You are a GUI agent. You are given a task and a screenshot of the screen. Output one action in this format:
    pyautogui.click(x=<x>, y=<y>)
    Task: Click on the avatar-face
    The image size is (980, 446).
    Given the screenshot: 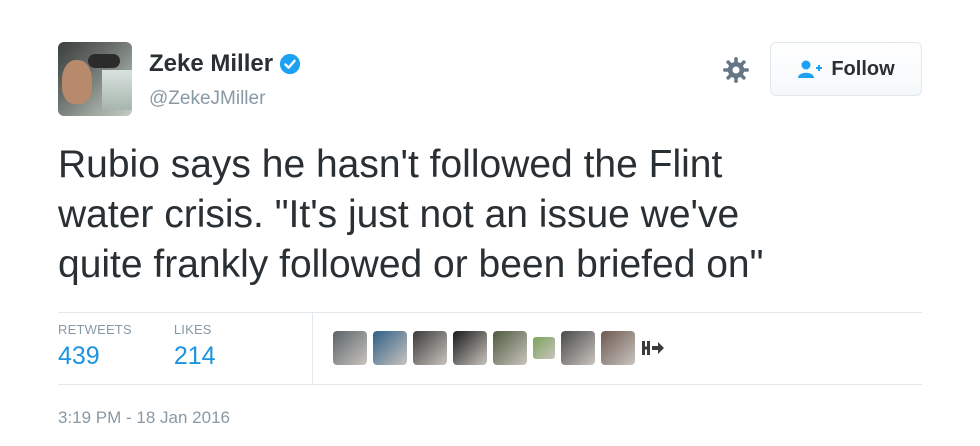 What is the action you would take?
    pyautogui.click(x=77, y=82)
    